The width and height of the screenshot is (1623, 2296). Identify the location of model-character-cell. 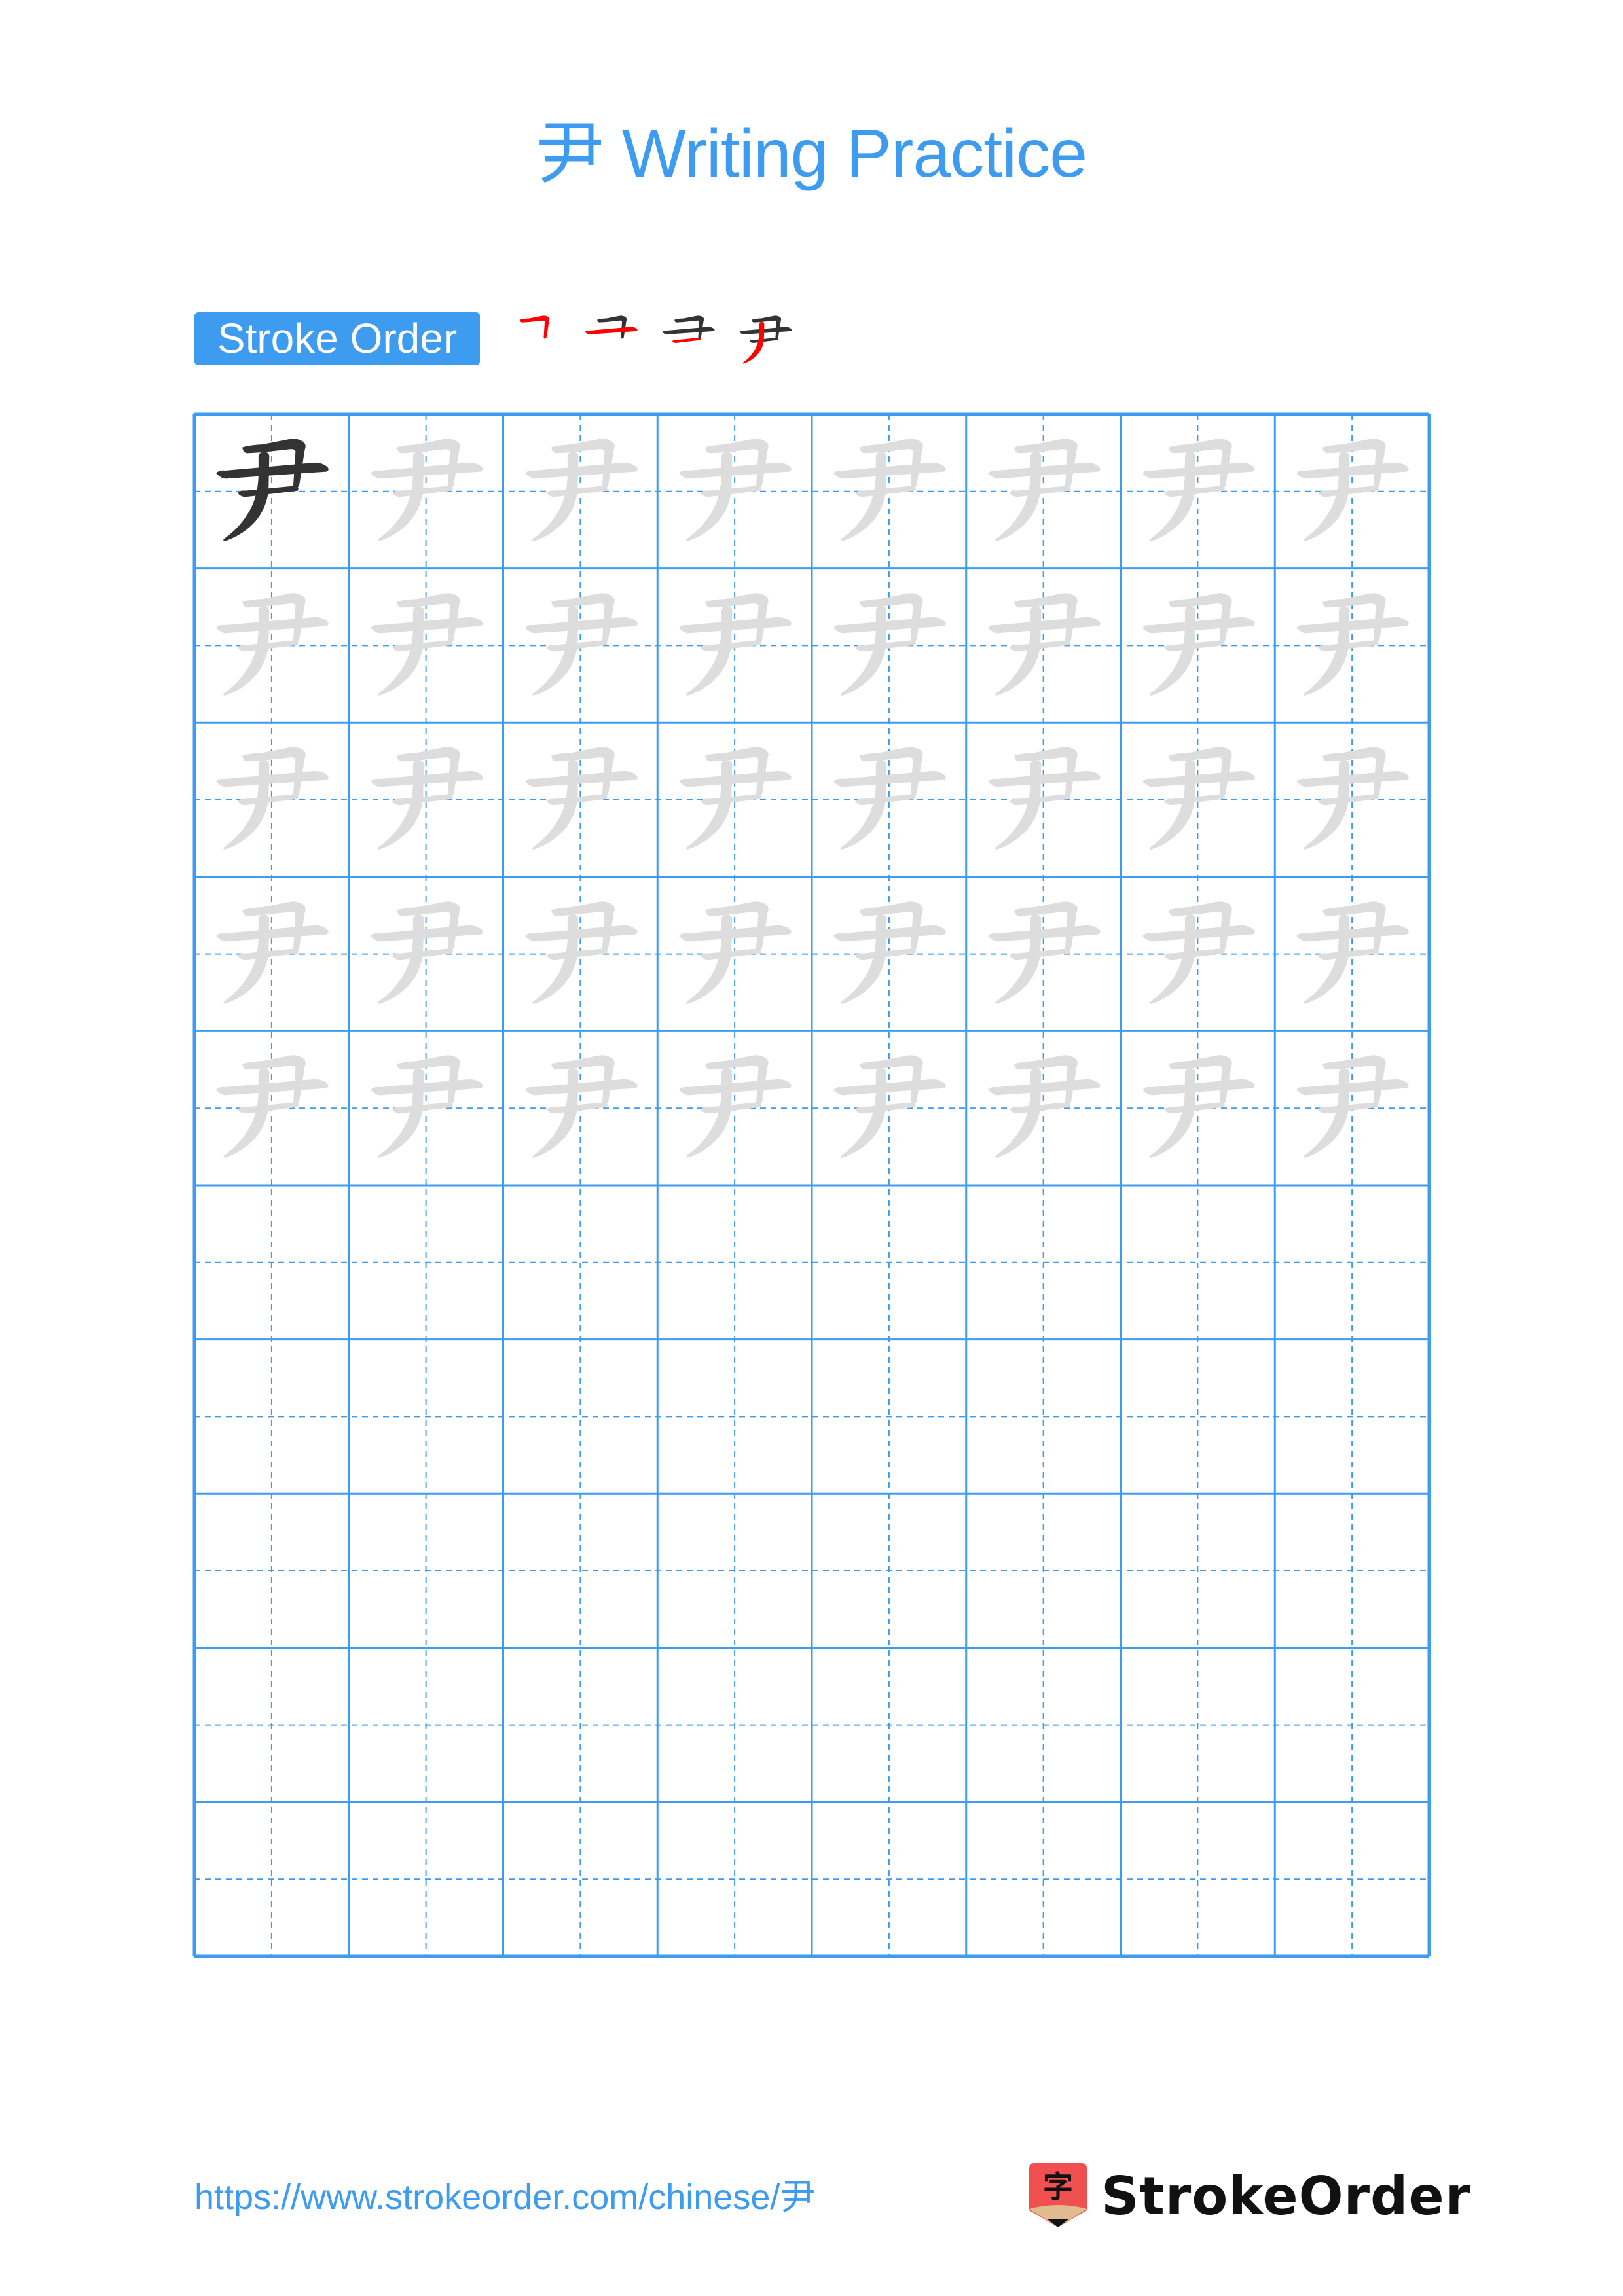
(271, 491).